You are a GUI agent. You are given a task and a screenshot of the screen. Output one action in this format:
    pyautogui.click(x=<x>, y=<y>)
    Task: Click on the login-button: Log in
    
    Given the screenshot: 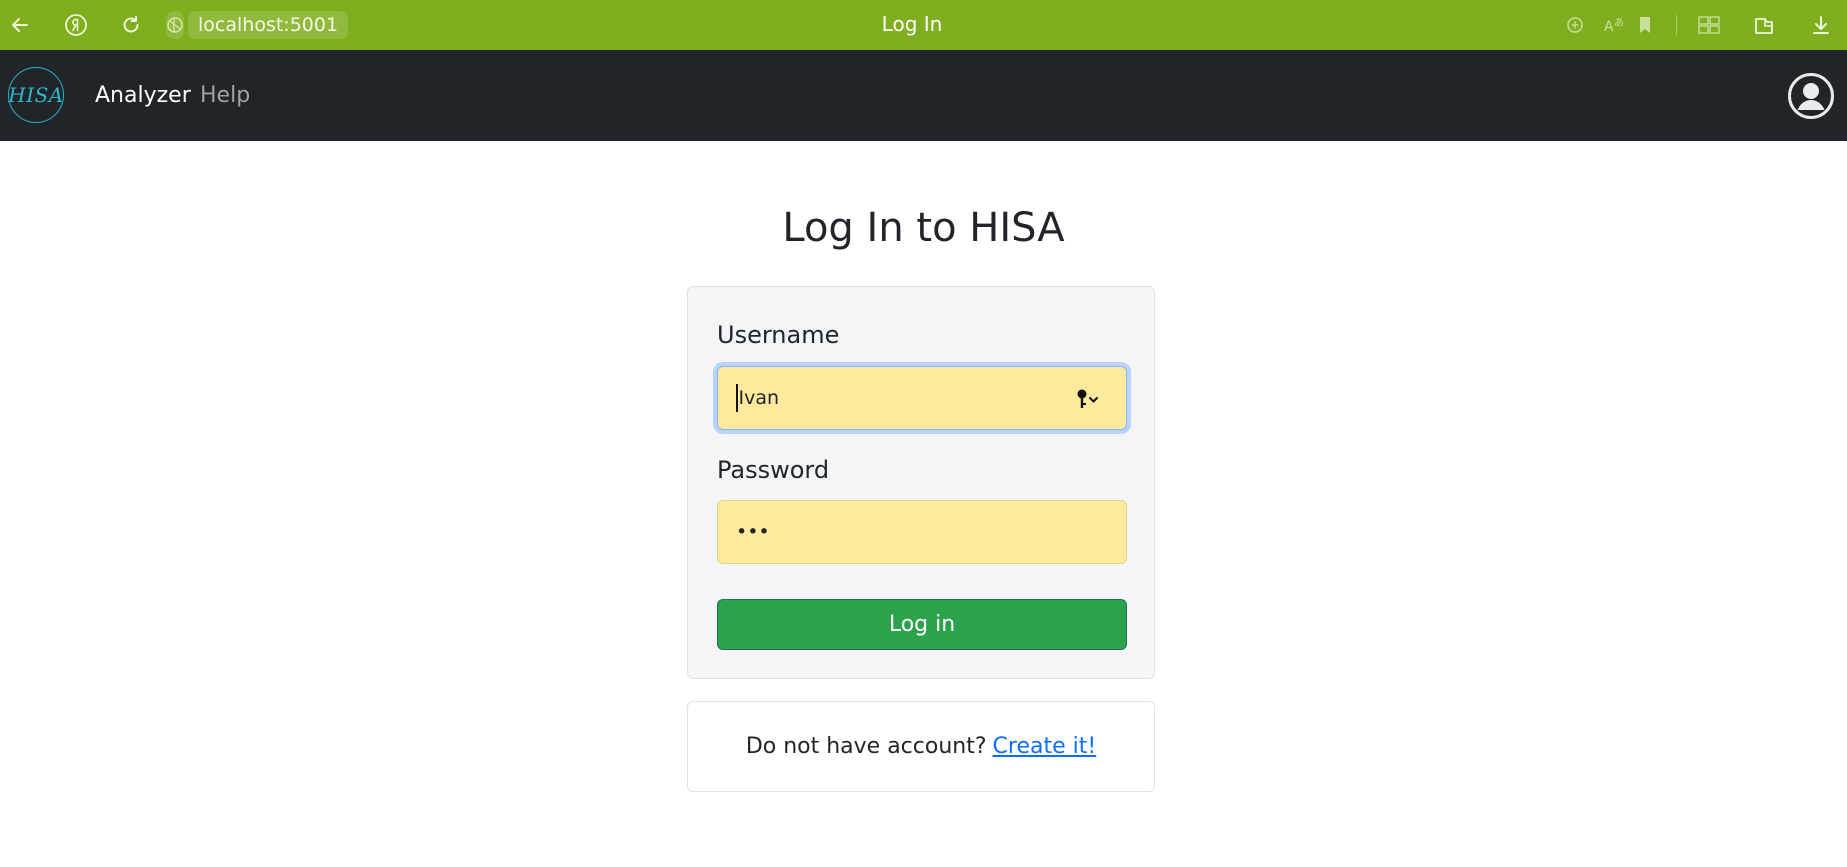 What is the action you would take?
    pyautogui.click(x=922, y=624)
    